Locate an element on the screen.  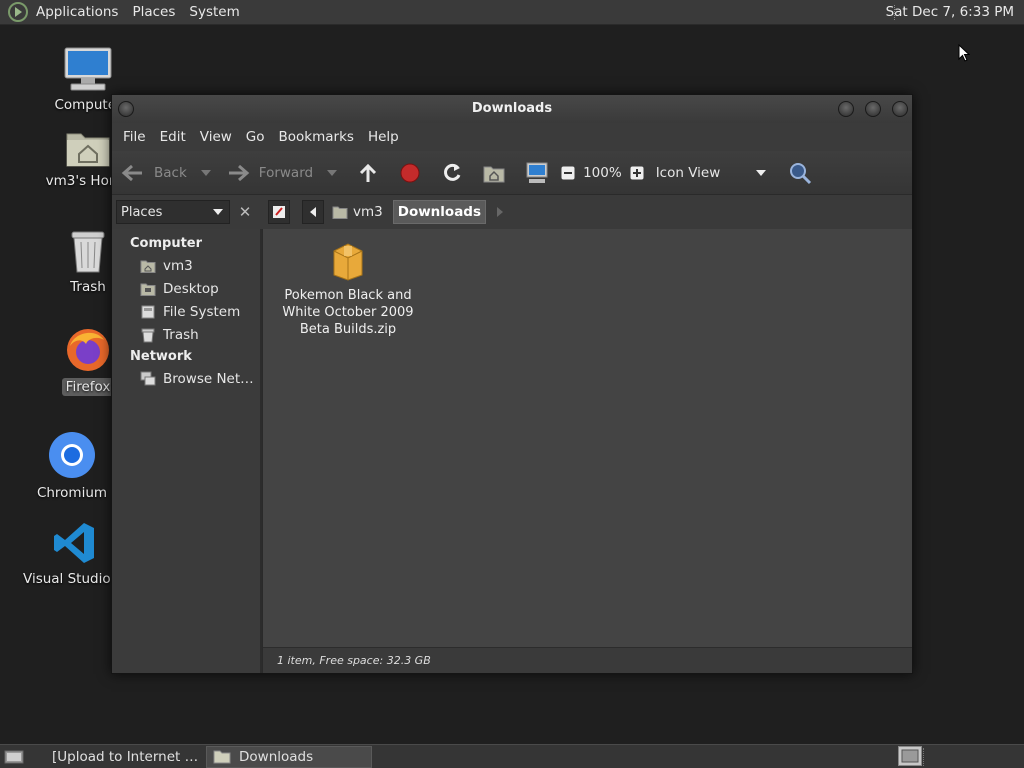
forward-arrow-icon is located at coordinates (239, 172).